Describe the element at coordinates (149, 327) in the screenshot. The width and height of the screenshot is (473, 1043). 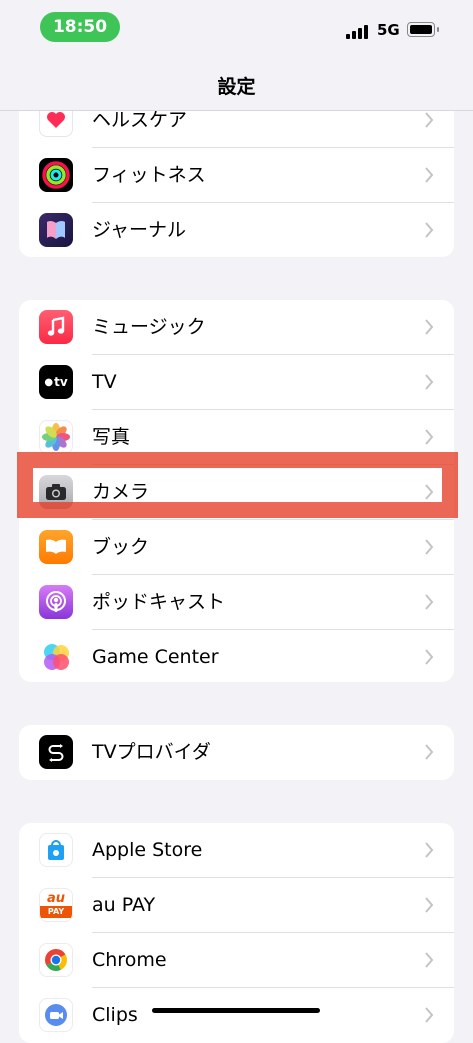
I see `settings-row-label: ミュージック` at that location.